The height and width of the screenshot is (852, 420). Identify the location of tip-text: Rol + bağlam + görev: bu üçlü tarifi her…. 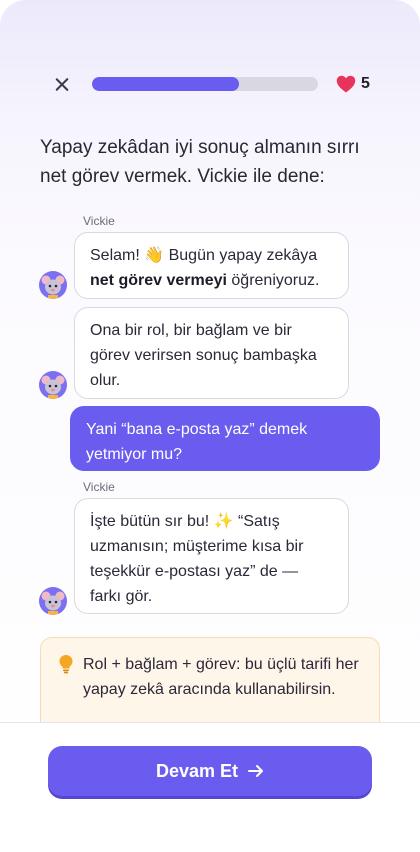
(221, 677).